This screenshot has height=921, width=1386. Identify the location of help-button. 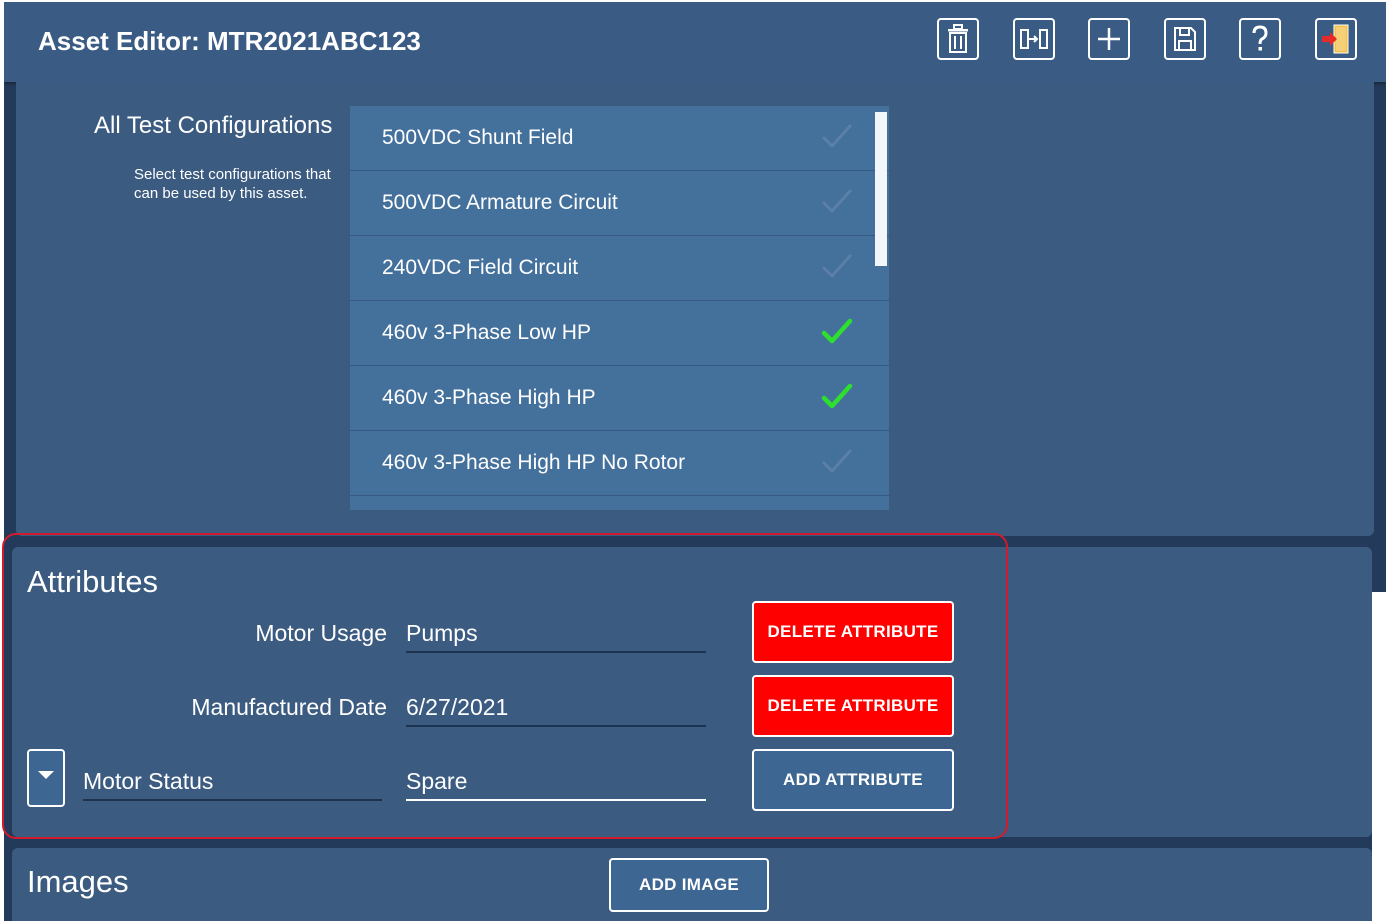
(1260, 39).